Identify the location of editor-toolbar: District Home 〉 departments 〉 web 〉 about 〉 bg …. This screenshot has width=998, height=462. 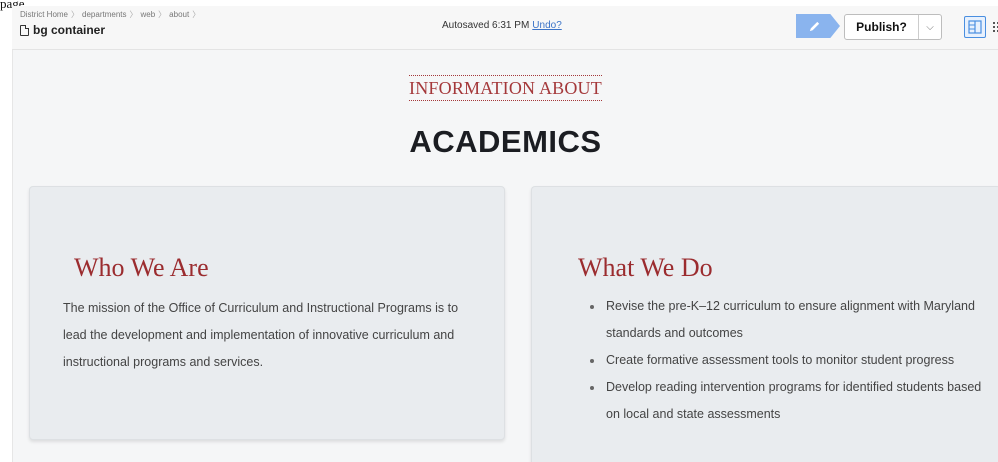
(505, 28).